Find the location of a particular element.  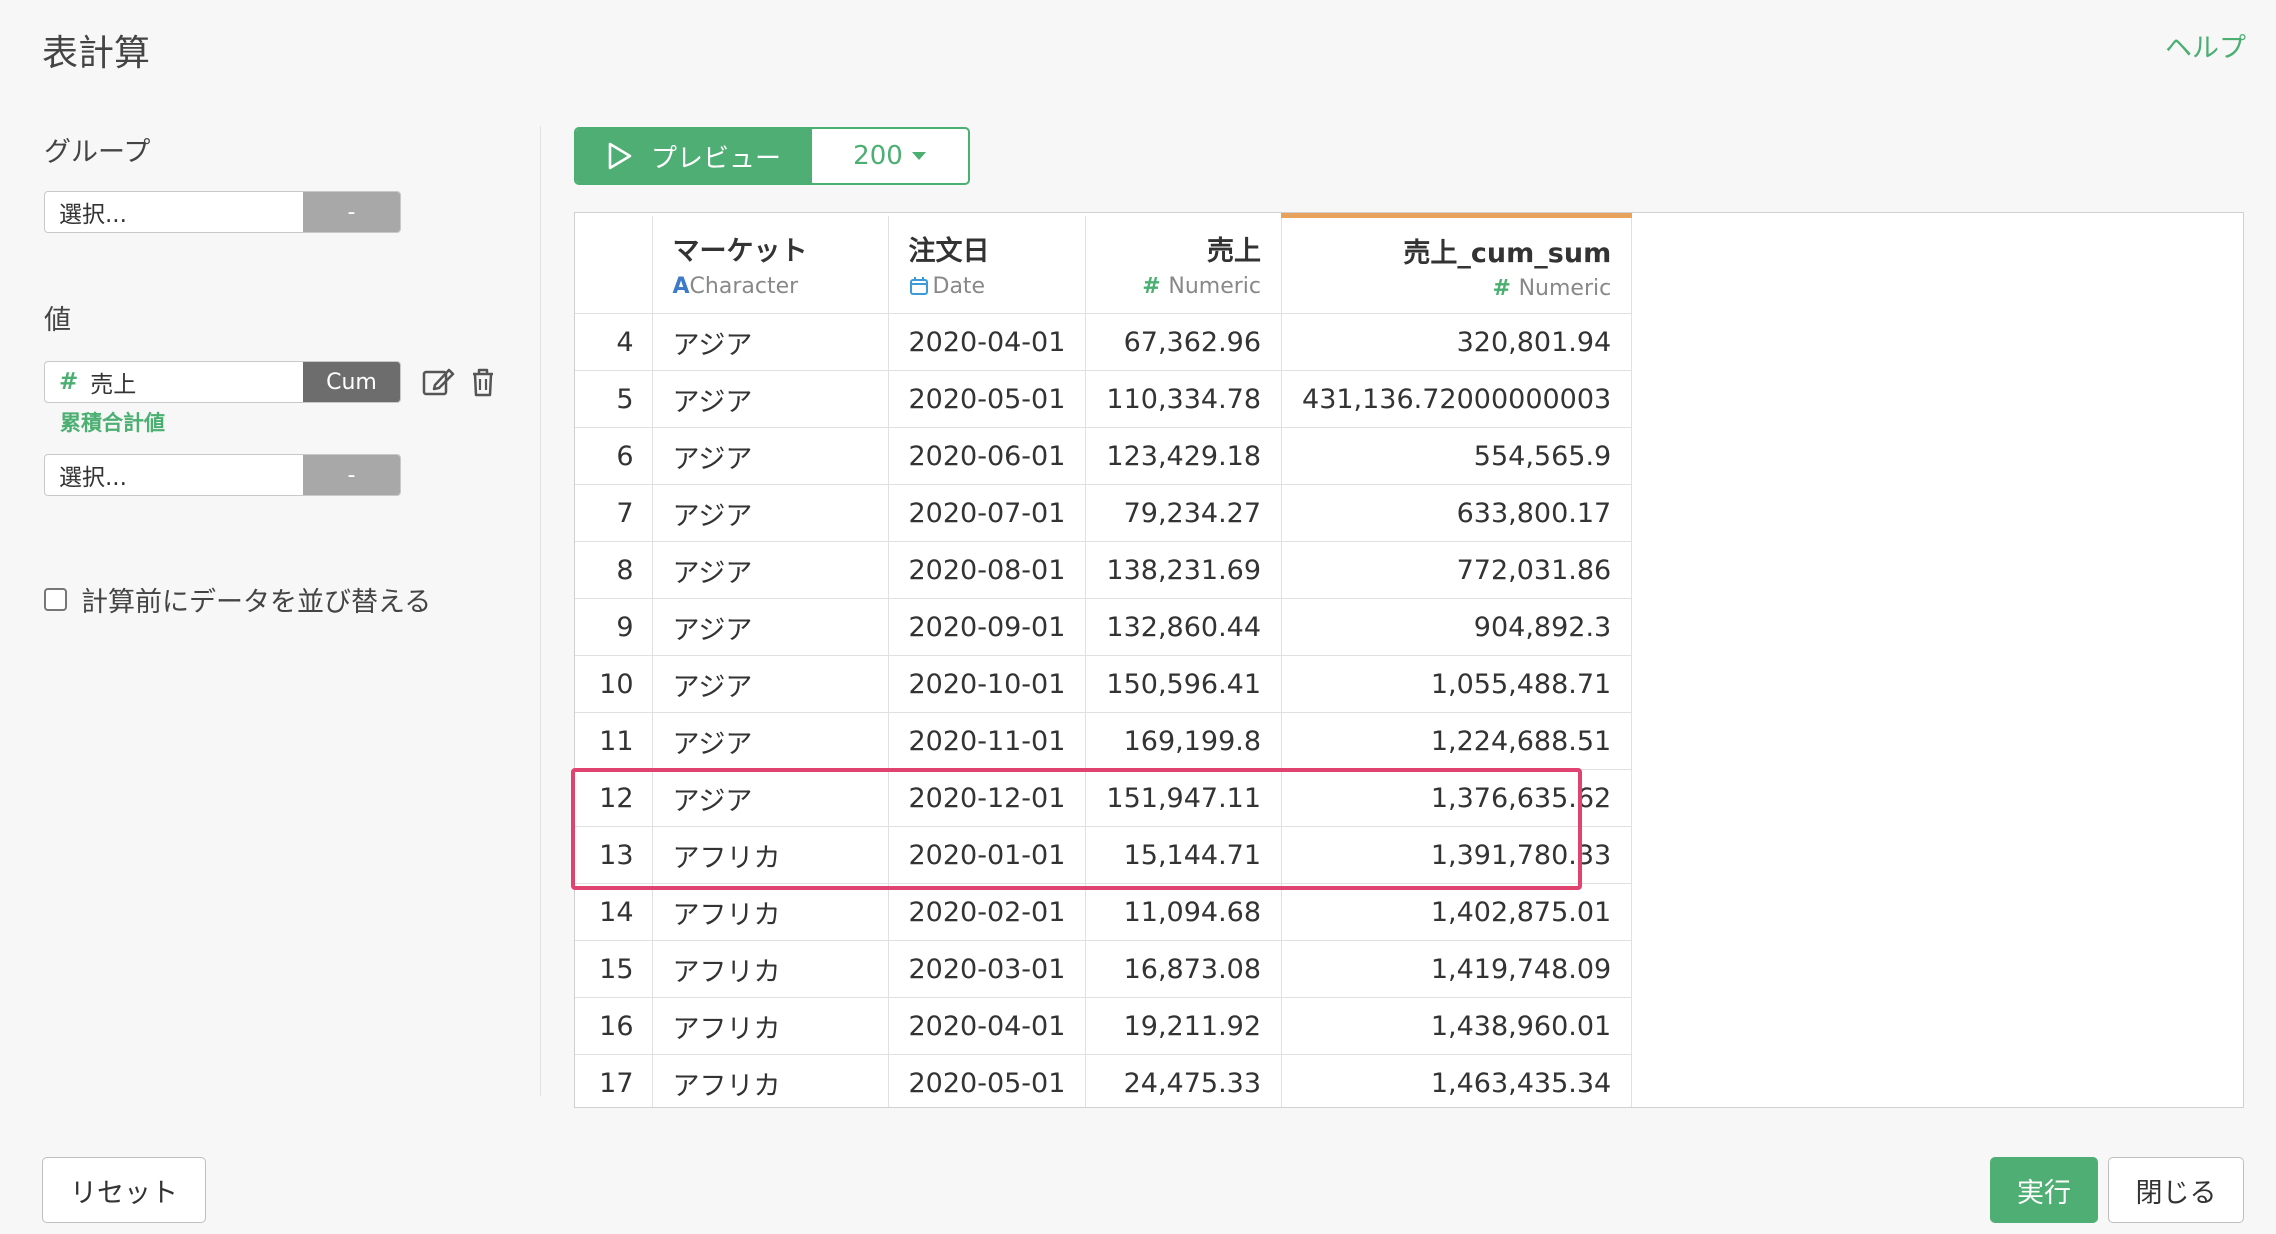

reset-button: リセット is located at coordinates (124, 1190).